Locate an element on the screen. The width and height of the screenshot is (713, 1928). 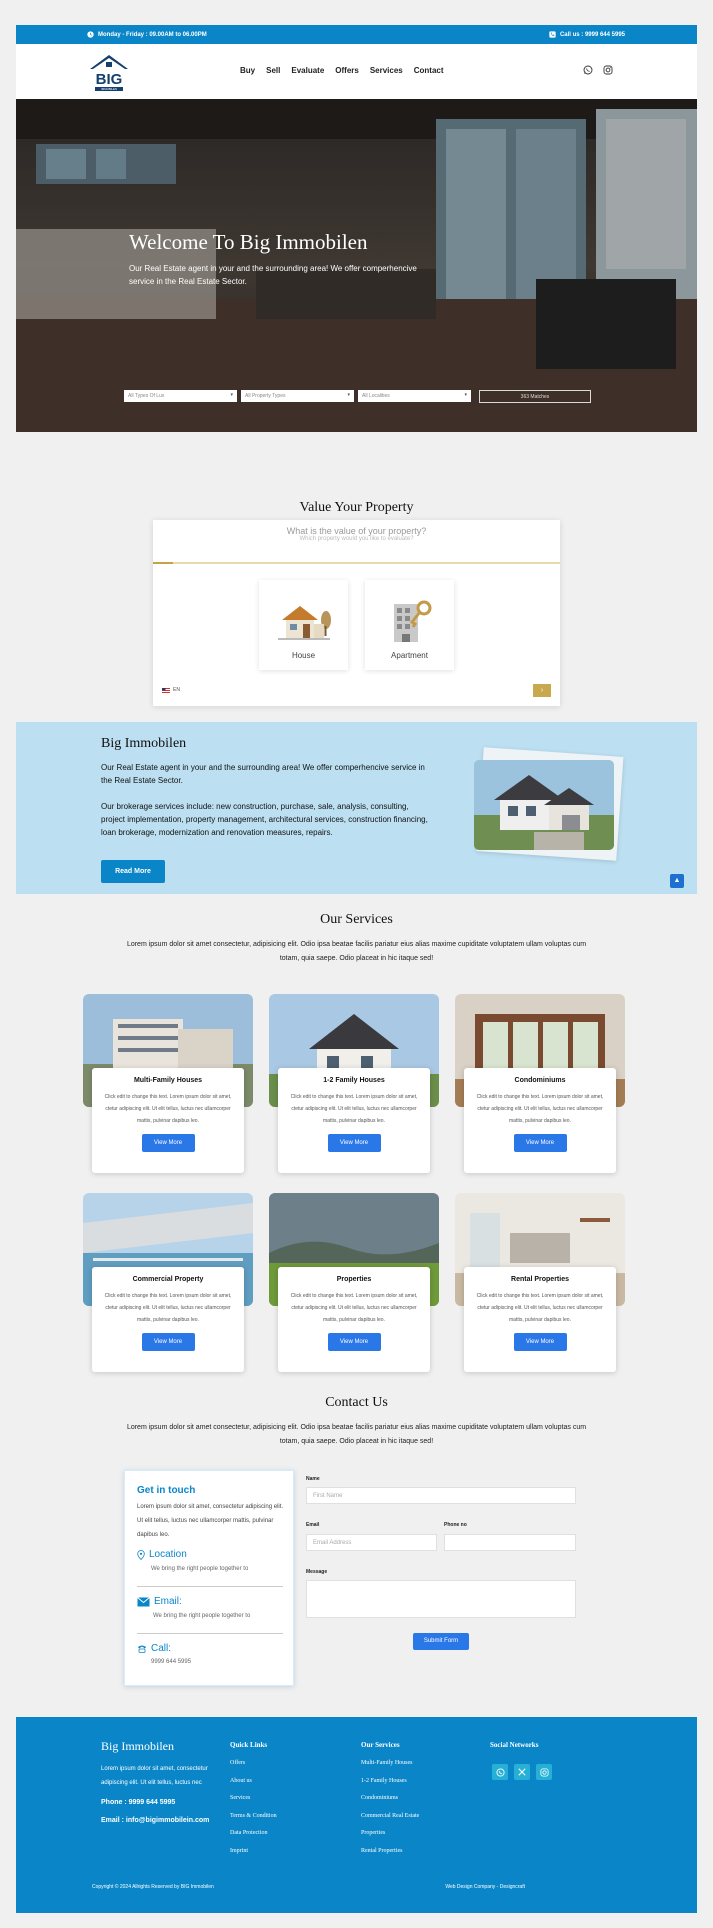
quick-links-title: Quick Links is located at coordinates (249, 1745).